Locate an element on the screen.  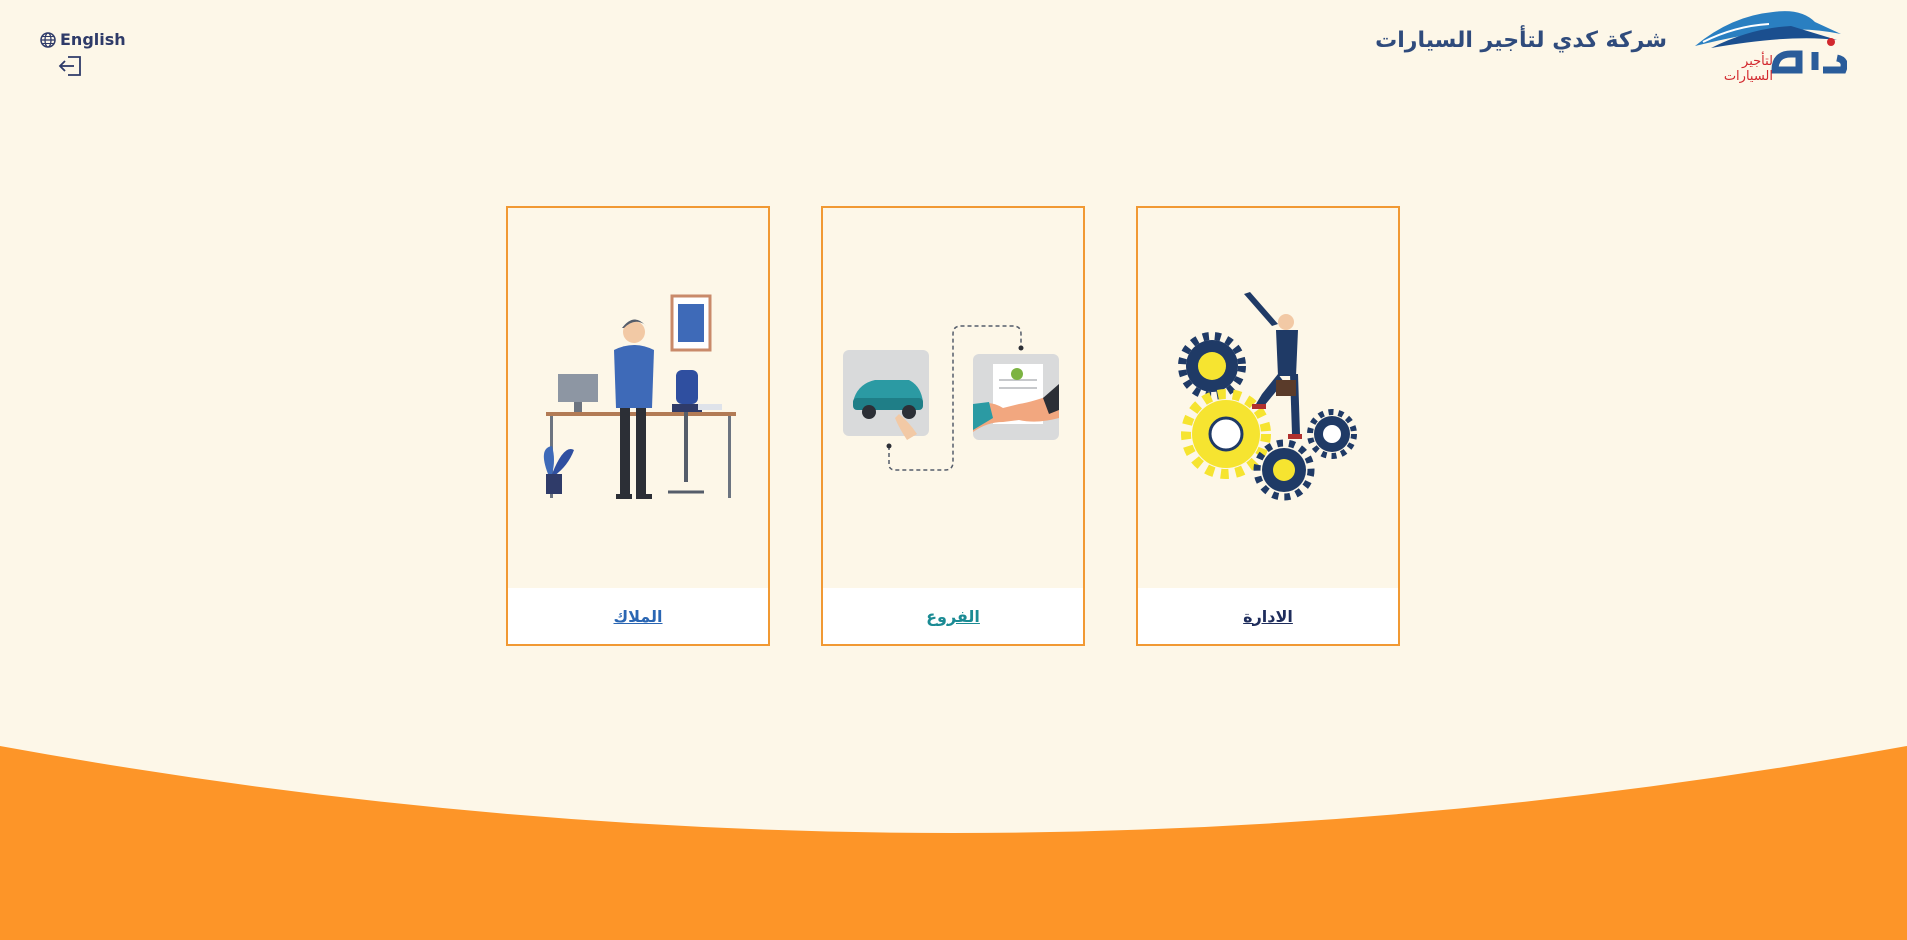
administration-illustration is located at coordinates (1268, 398).